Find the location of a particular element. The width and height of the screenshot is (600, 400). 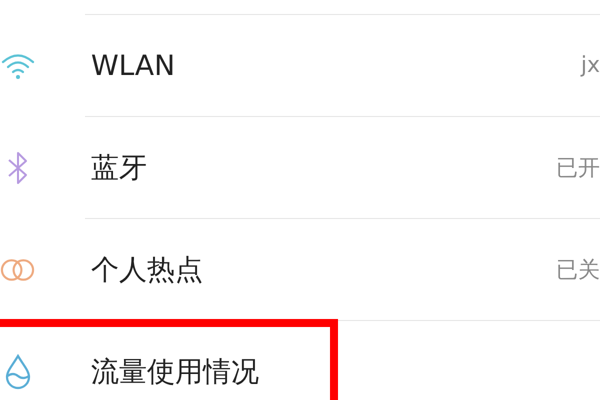

setting-value: 已关 is located at coordinates (578, 270).